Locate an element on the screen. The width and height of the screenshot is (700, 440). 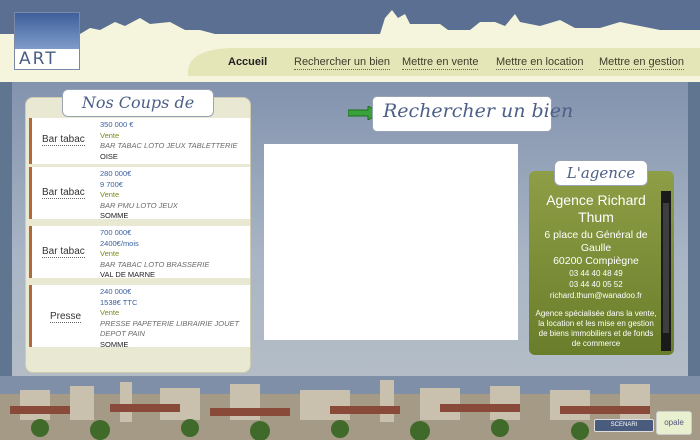
listing-description: BAR PMU LOTO JEUX is located at coordinates (139, 205).